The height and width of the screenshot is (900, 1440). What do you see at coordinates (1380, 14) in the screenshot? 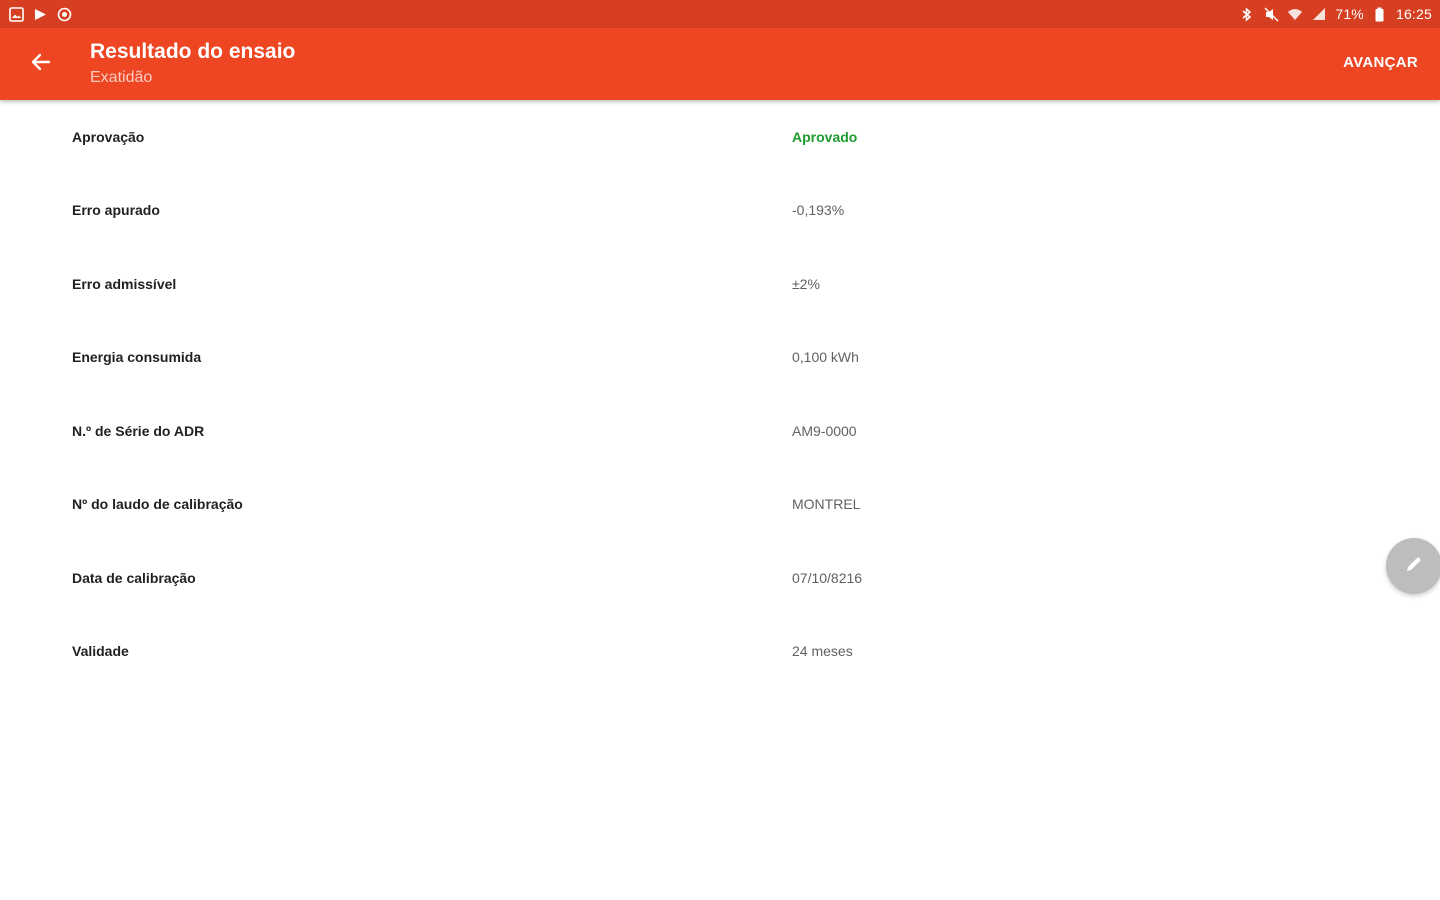
I see `battery-icon` at bounding box center [1380, 14].